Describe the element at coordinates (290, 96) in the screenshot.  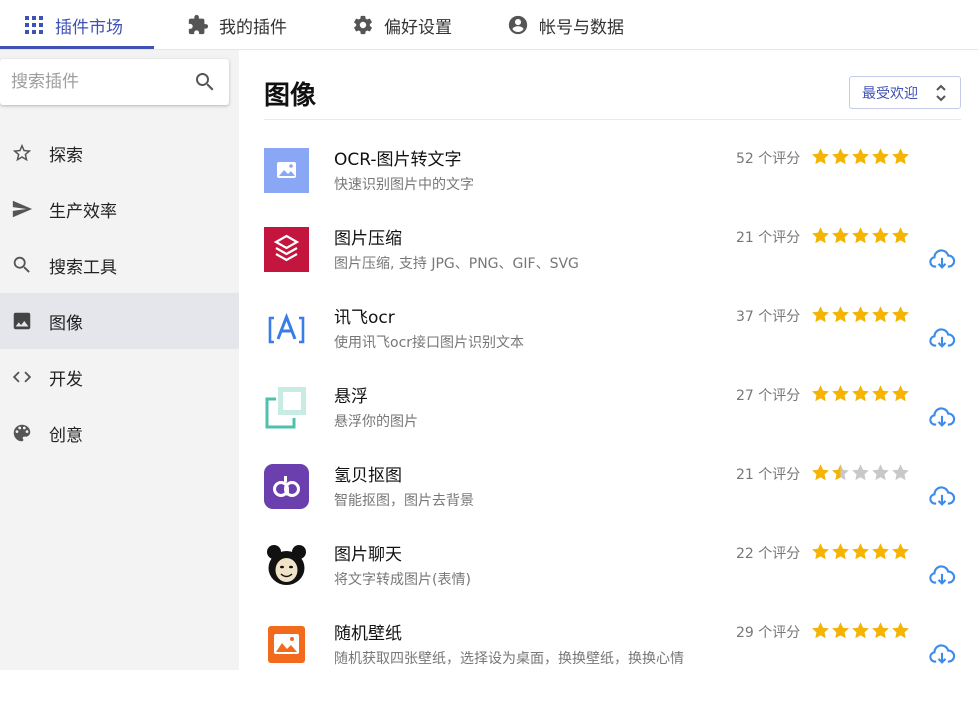
I see `page-title: 图像` at that location.